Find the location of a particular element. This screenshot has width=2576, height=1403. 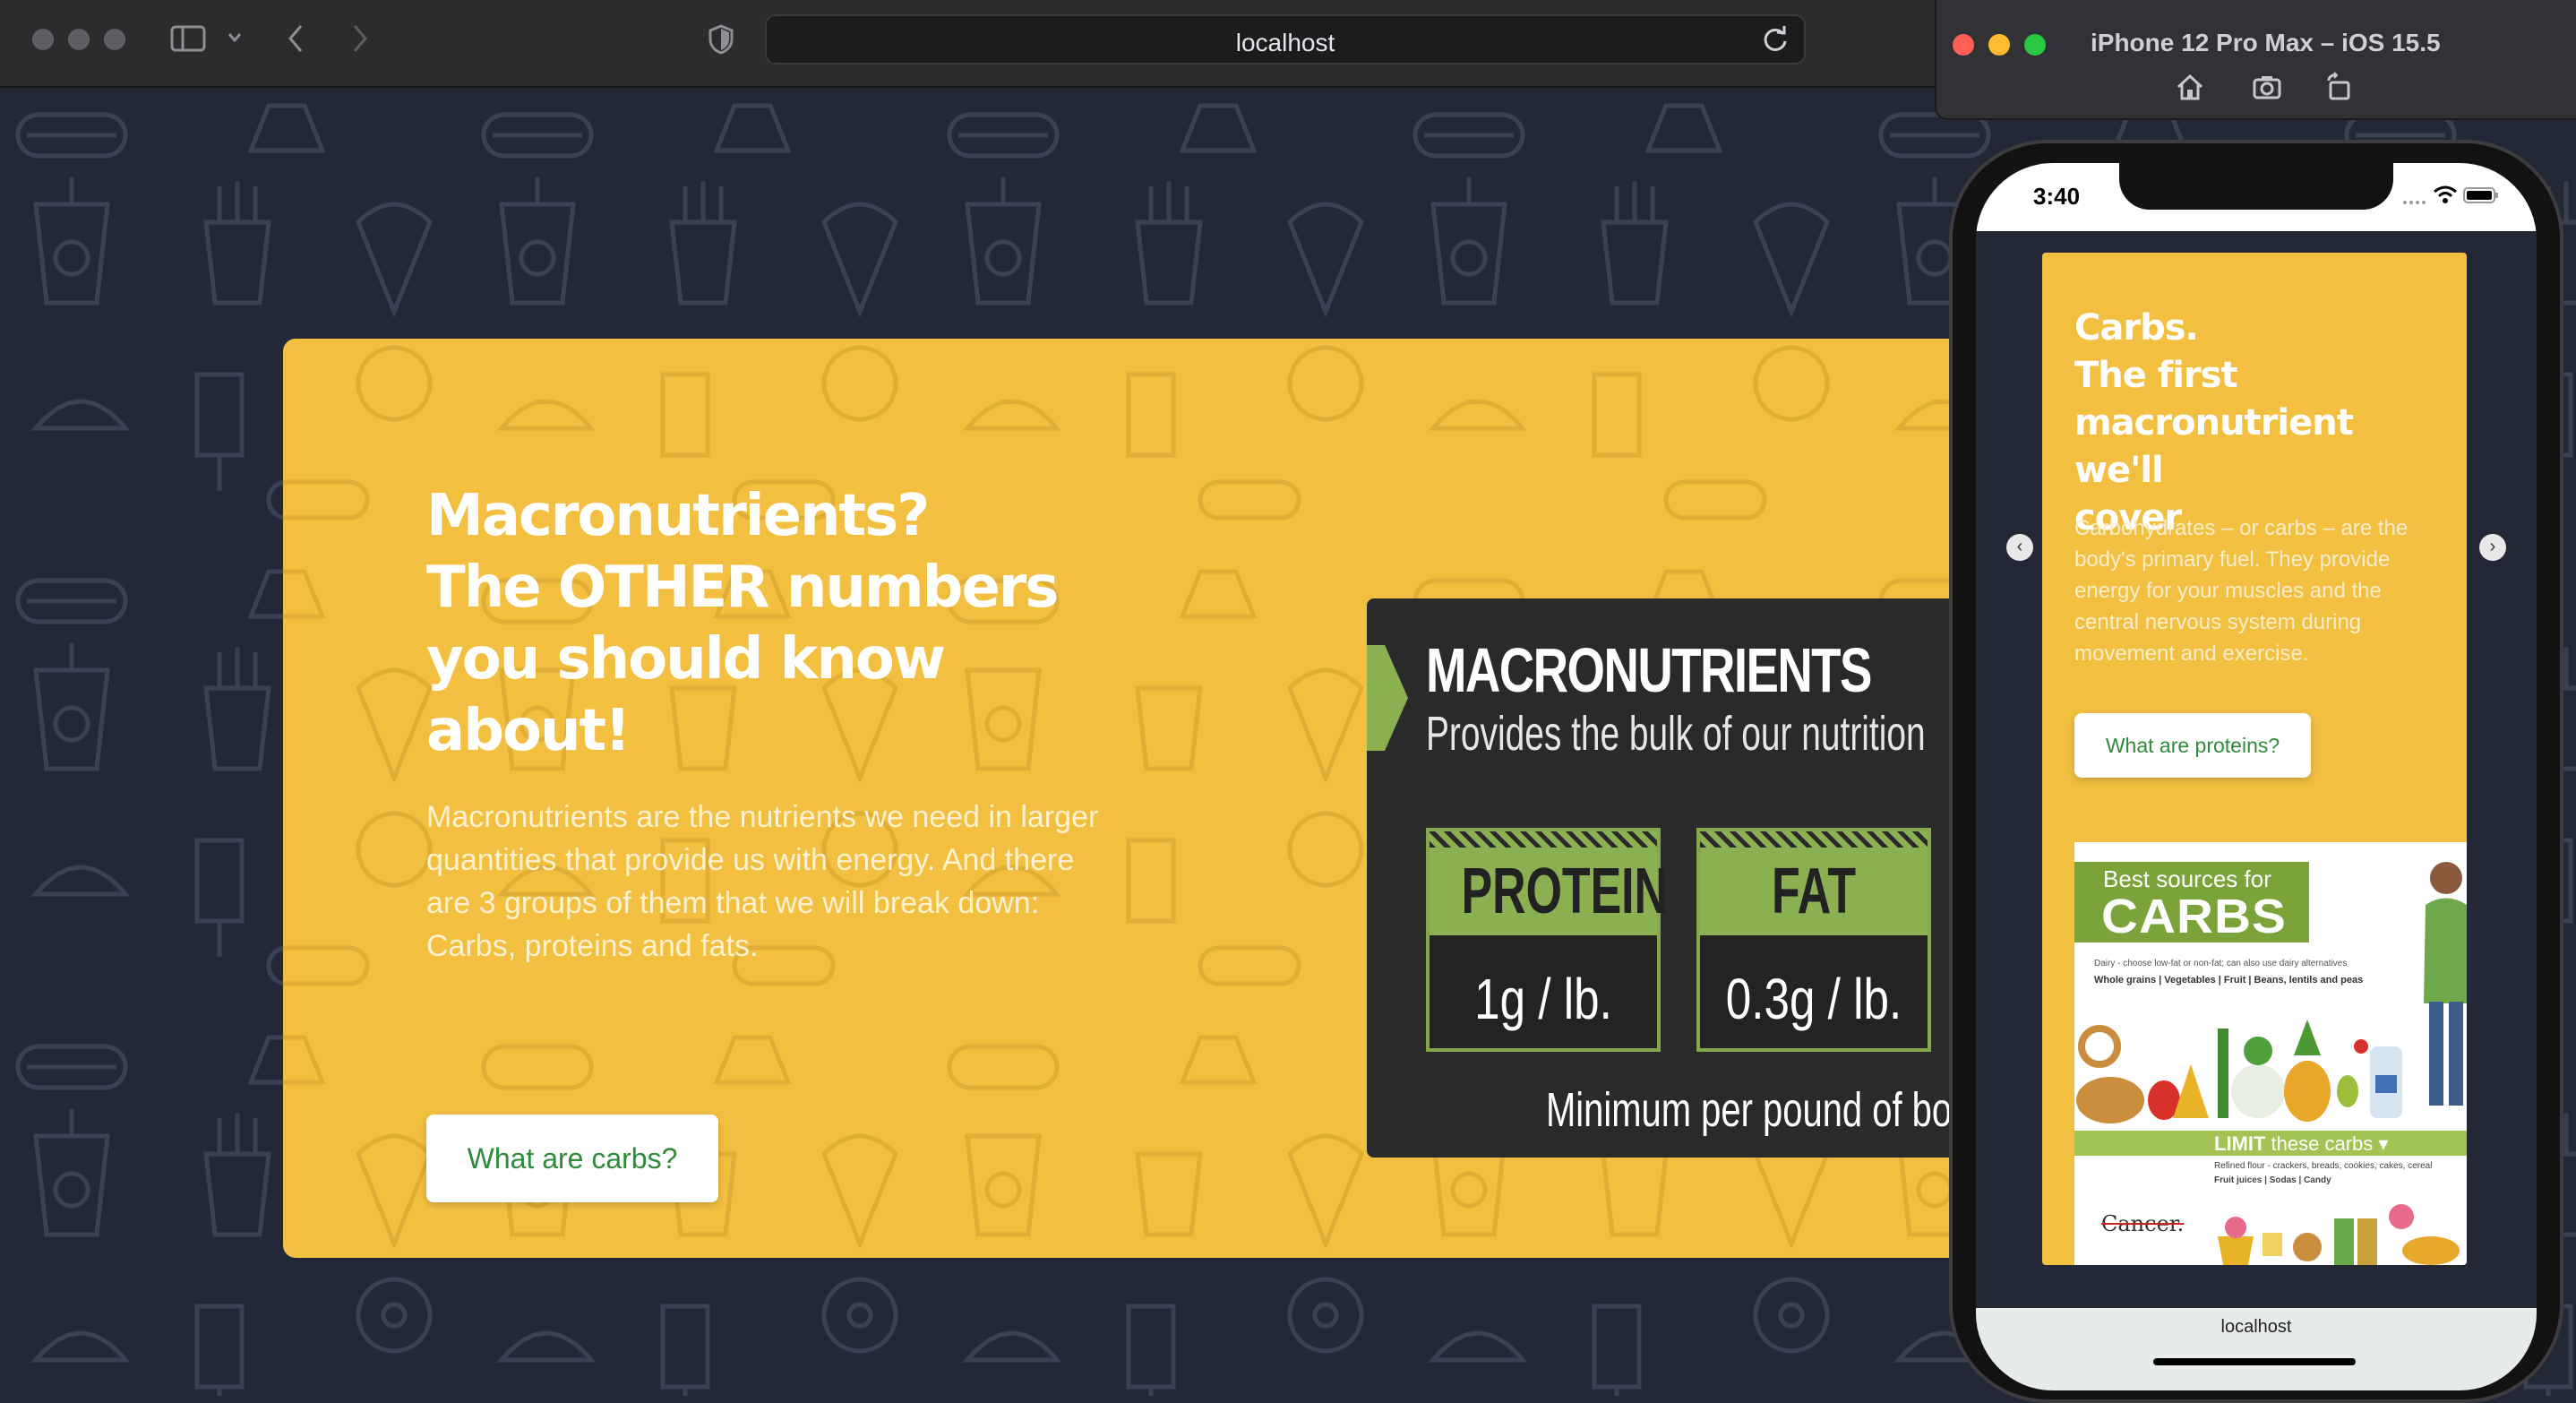

rotate-icon is located at coordinates (2338, 87).